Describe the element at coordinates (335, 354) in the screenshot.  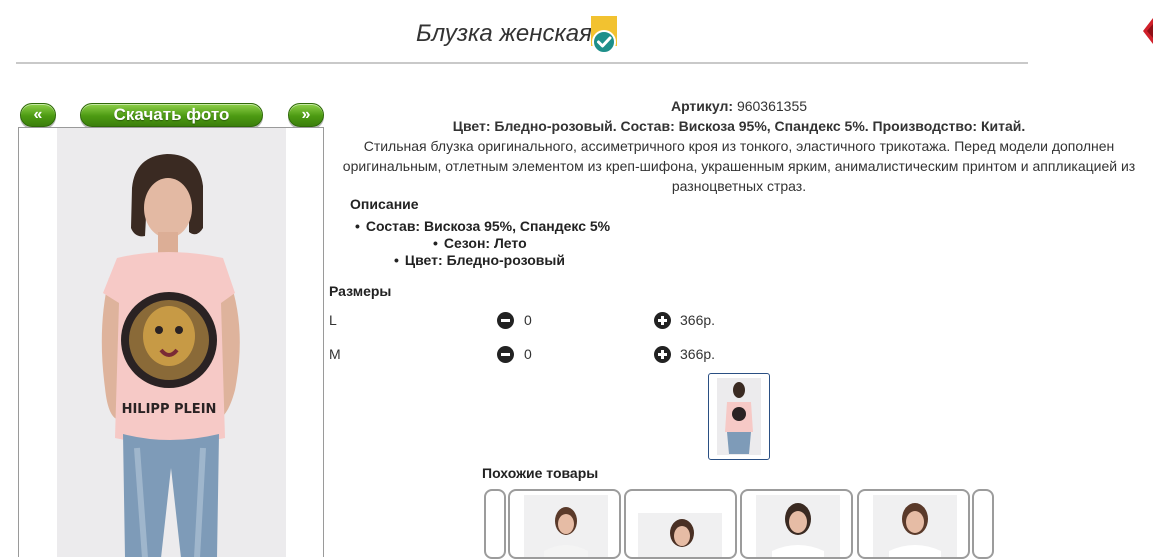
I see `size-name: M` at that location.